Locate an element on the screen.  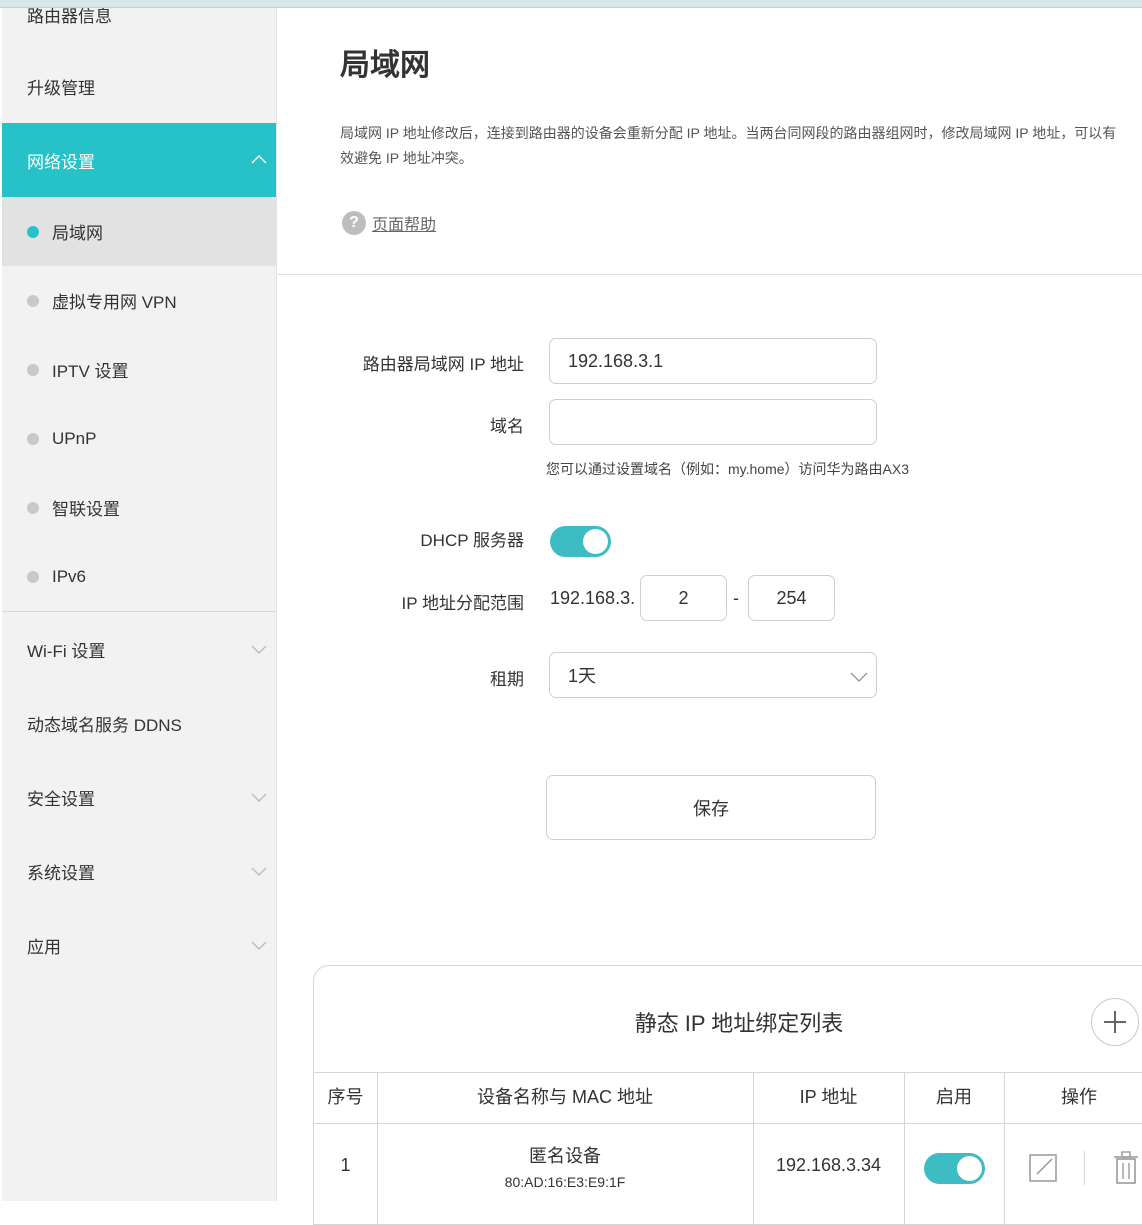
row-enable-toggle is located at coordinates (954, 1168).